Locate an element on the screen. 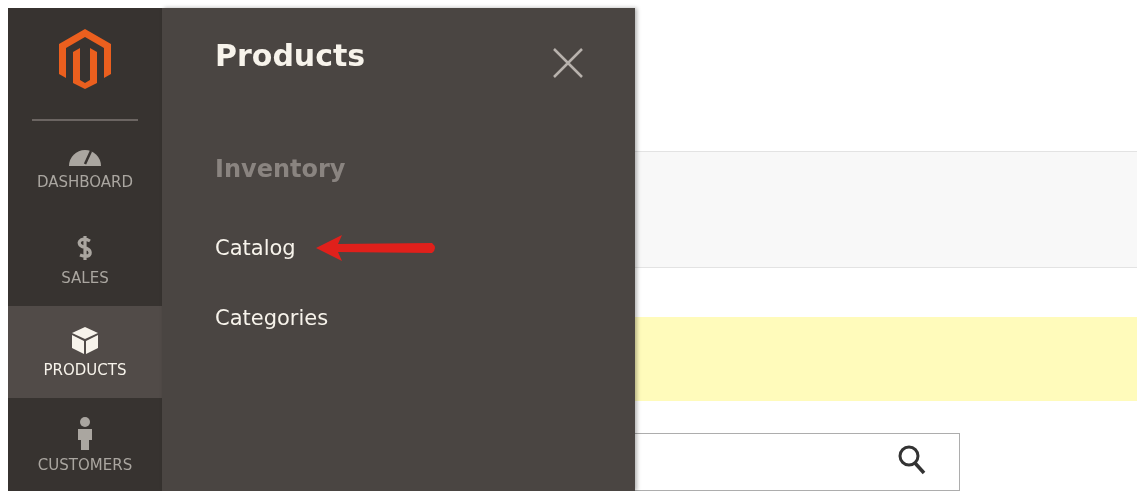 The height and width of the screenshot is (491, 1137). person-icon is located at coordinates (85, 432).